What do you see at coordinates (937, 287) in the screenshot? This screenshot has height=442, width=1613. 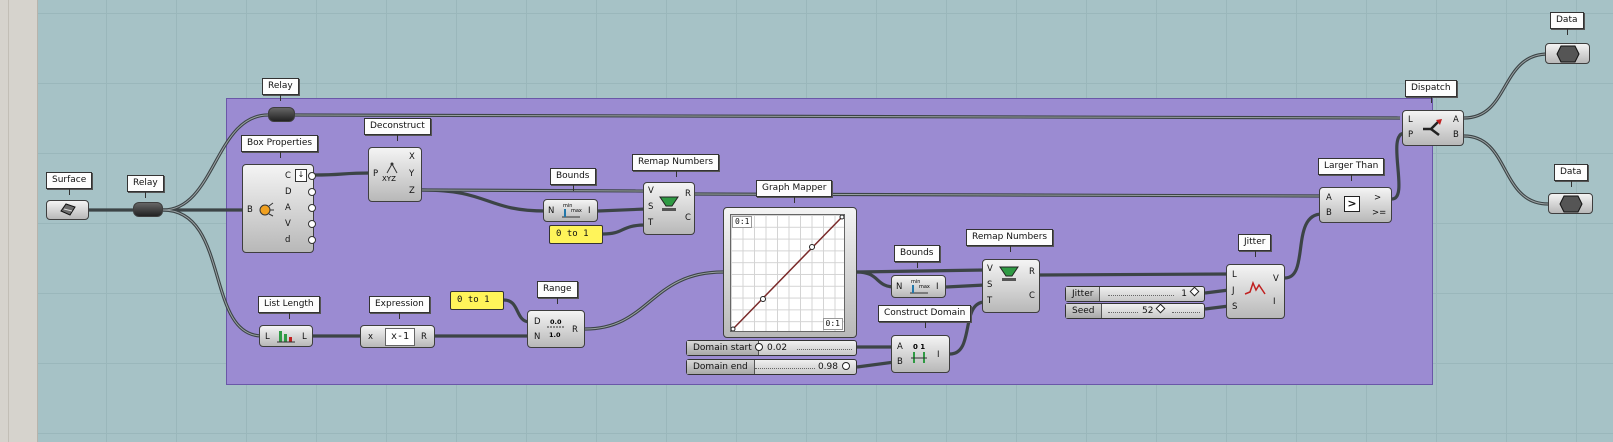 I see `bounds-2-port-i: I` at bounding box center [937, 287].